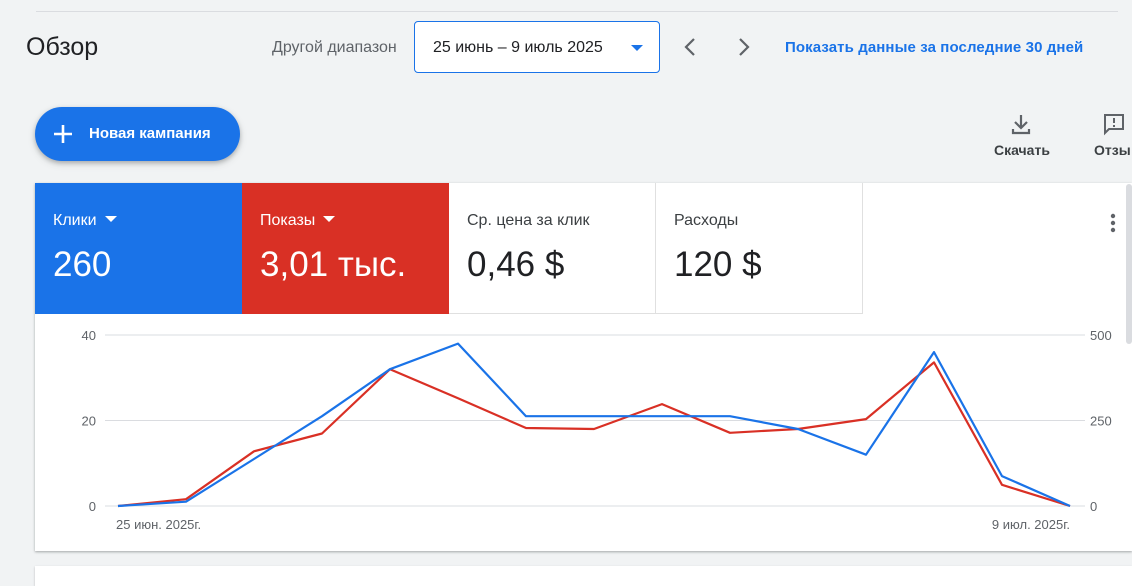 Image resolution: width=1132 pixels, height=586 pixels. What do you see at coordinates (1021, 125) in the screenshot?
I see `download-icon` at bounding box center [1021, 125].